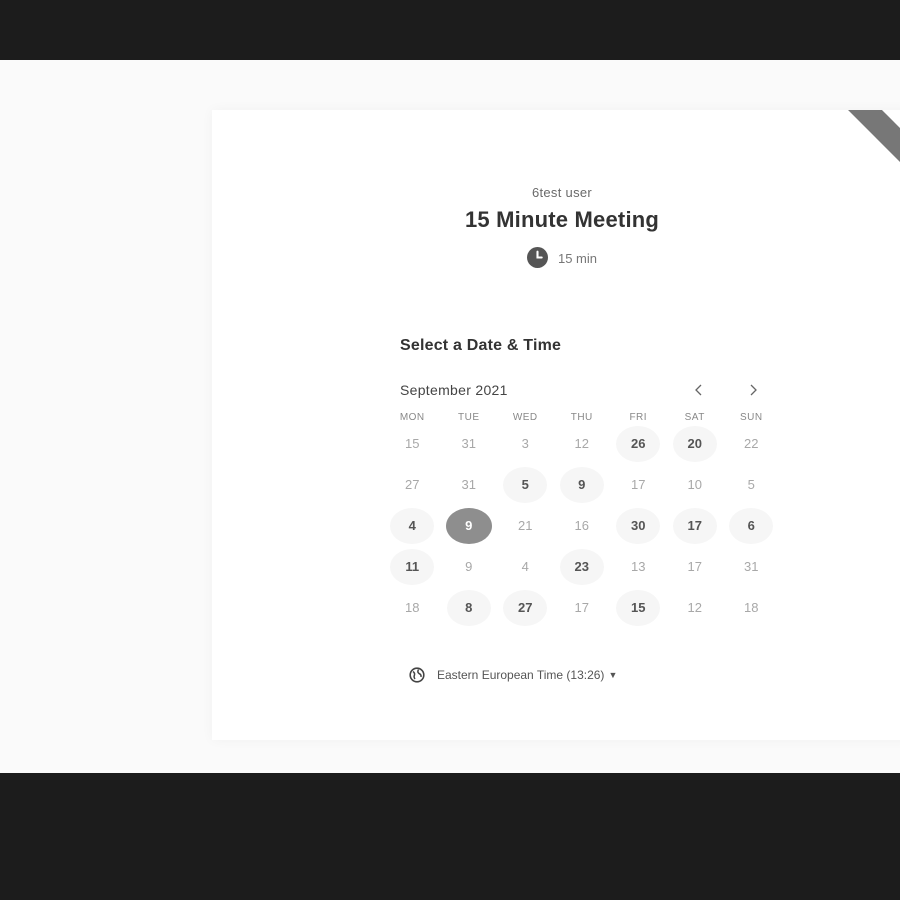 The width and height of the screenshot is (900, 900). I want to click on date-number: 26, so click(638, 443).